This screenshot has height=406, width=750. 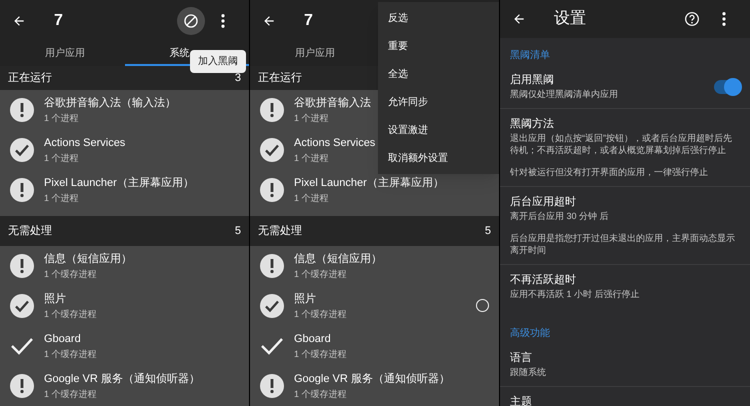 What do you see at coordinates (482, 305) in the screenshot?
I see `radio-button` at bounding box center [482, 305].